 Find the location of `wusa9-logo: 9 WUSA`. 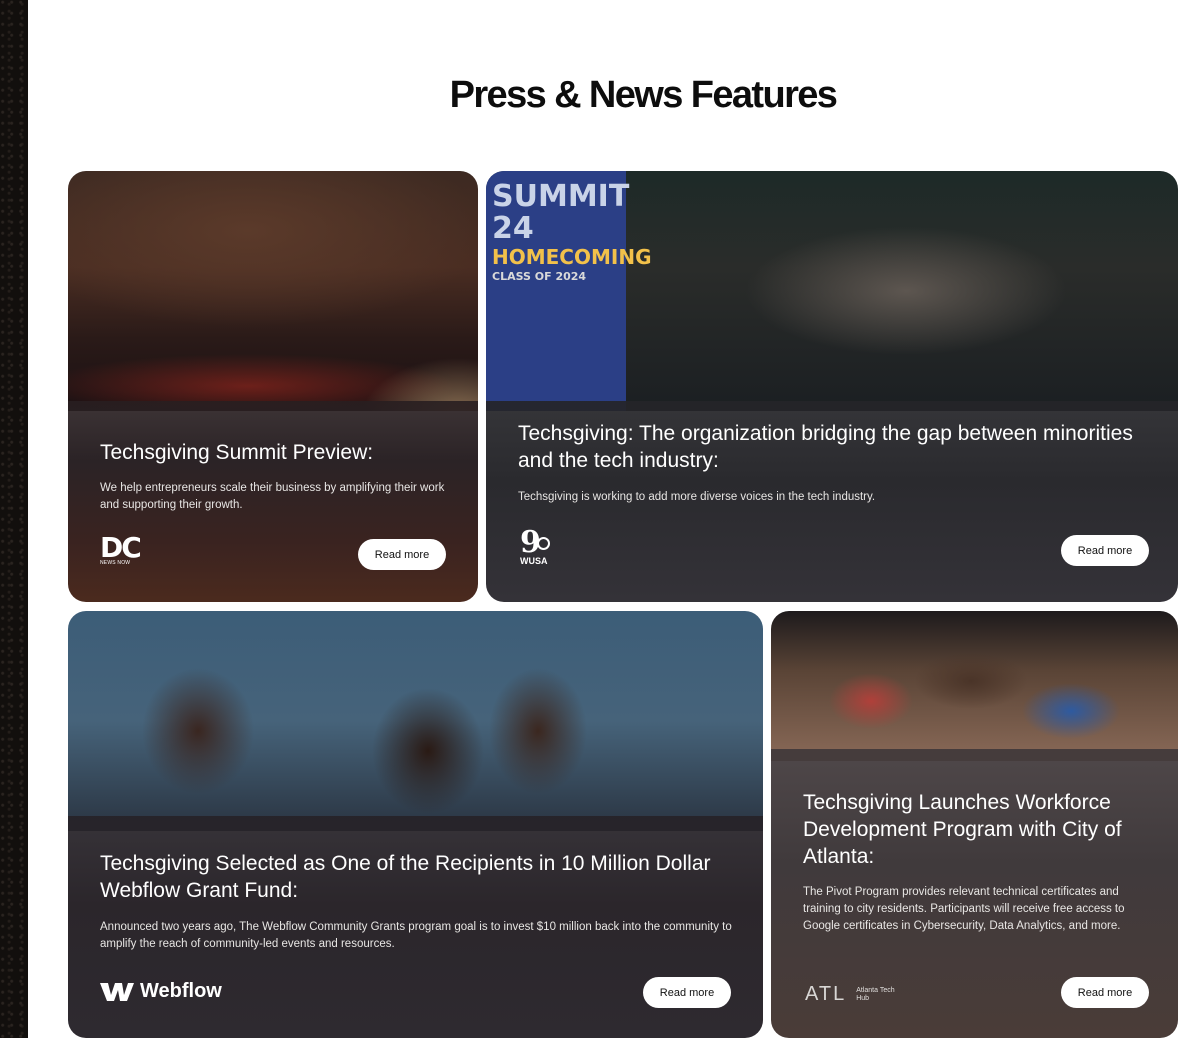

wusa9-logo: 9 WUSA is located at coordinates (535, 547).